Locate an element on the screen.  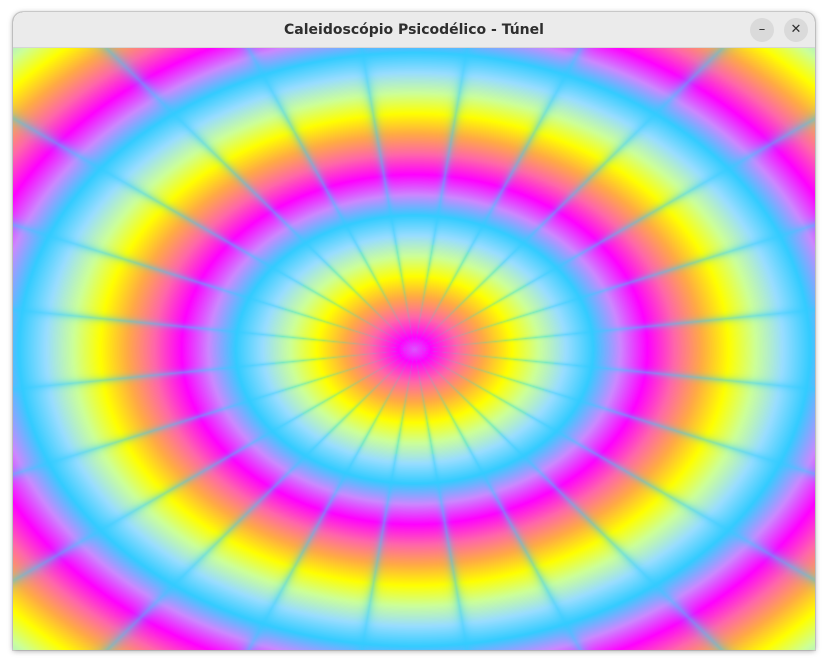
close-icon: ✕ is located at coordinates (796, 29).